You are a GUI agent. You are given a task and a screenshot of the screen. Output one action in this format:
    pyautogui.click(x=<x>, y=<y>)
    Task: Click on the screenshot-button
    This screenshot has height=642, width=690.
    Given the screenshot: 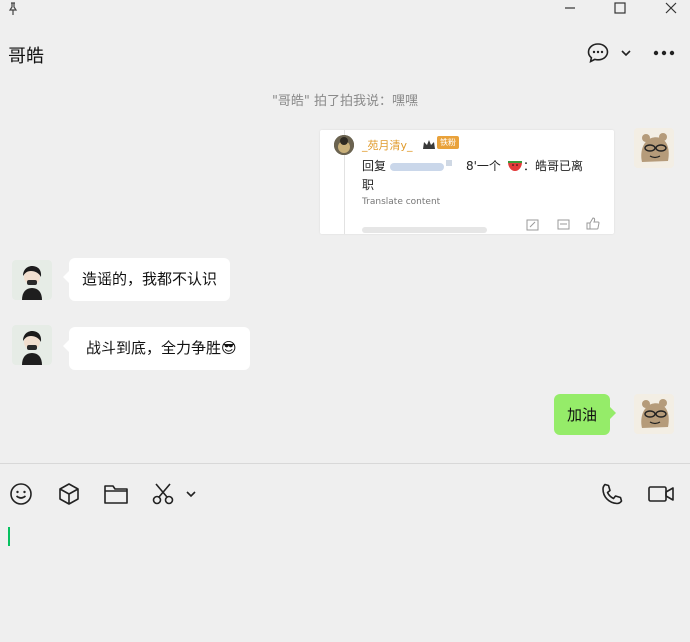 What is the action you would take?
    pyautogui.click(x=163, y=494)
    